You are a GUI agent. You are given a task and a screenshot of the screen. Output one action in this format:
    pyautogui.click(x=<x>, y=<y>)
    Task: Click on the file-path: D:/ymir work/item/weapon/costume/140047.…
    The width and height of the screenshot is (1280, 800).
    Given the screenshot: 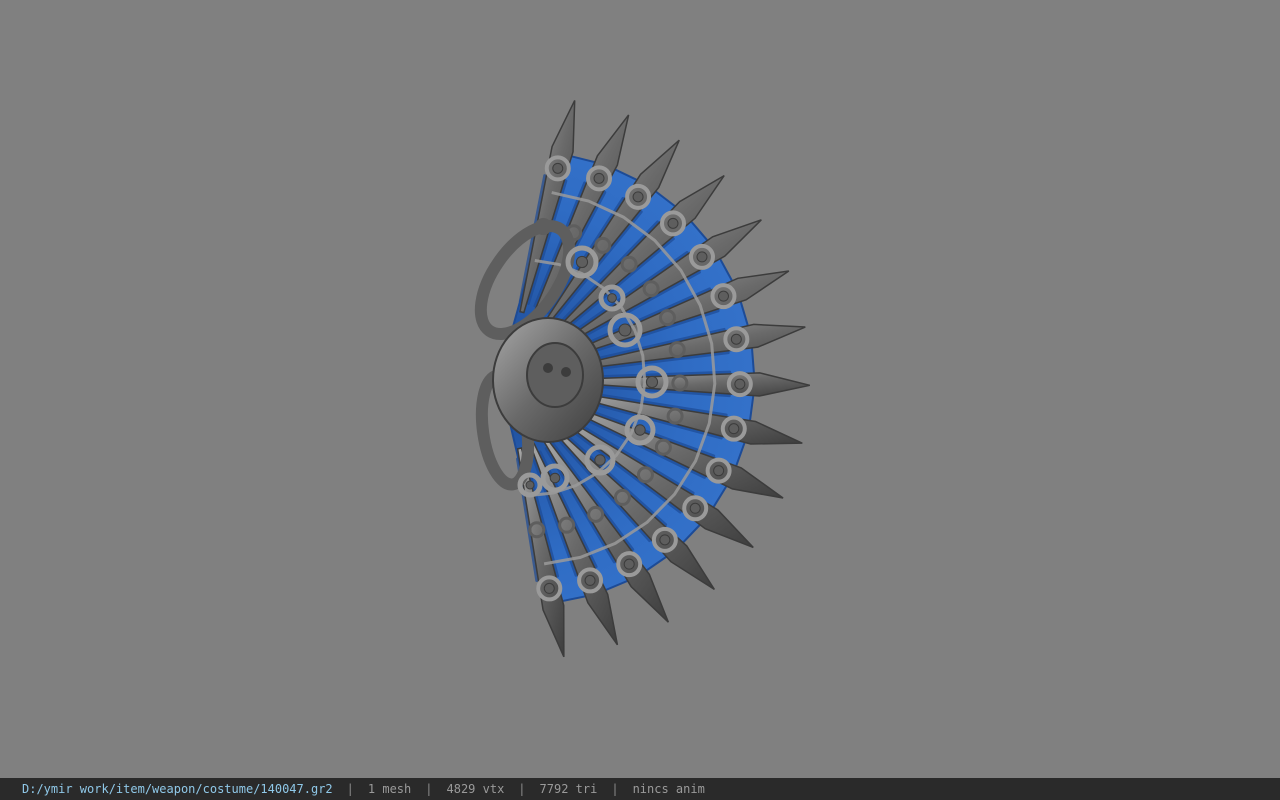 What is the action you would take?
    pyautogui.click(x=177, y=789)
    